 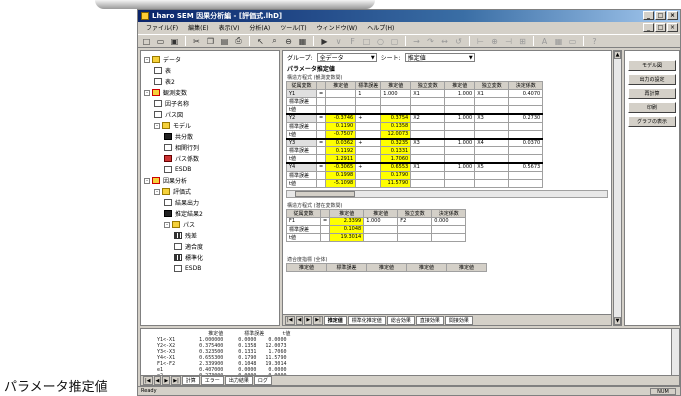 I want to click on tree-node: 相関行列, so click(x=211, y=147).